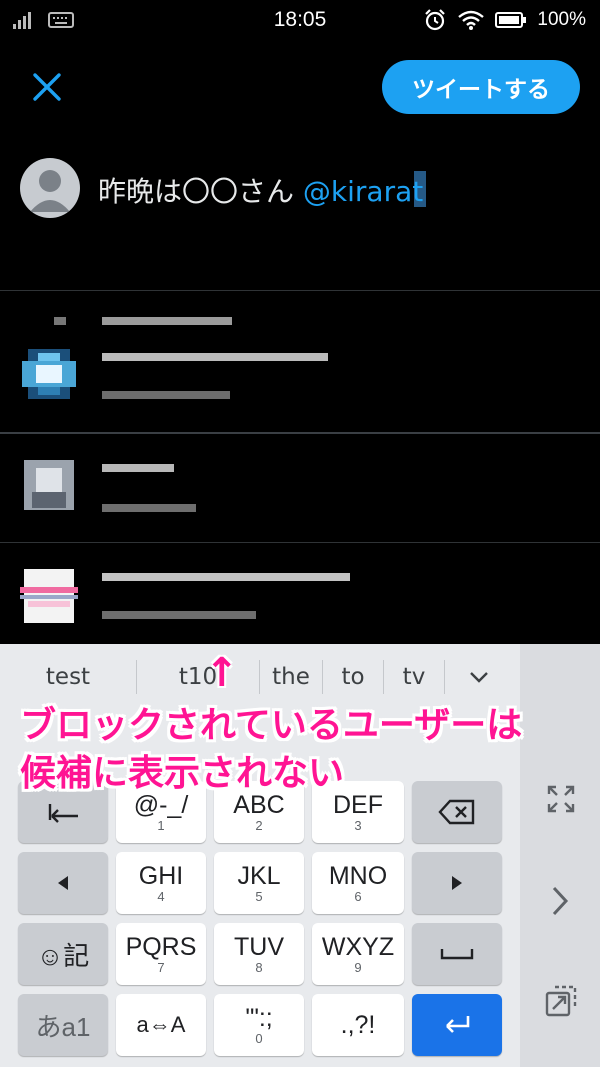  I want to click on key-7: PQRS 7, so click(161, 954).